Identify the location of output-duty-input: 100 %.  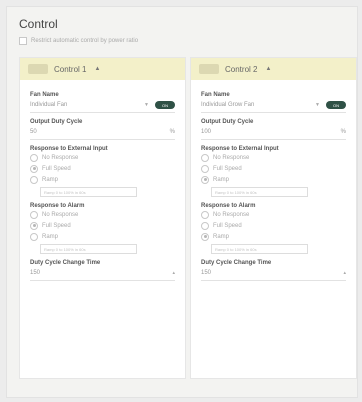
(273, 132).